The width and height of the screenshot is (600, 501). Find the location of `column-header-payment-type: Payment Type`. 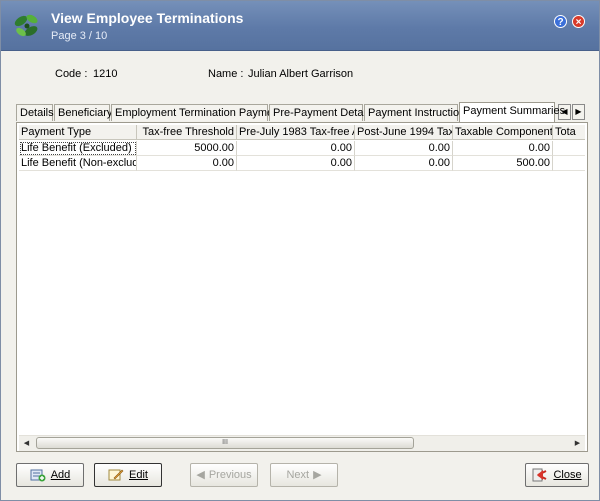

column-header-payment-type: Payment Type is located at coordinates (78, 132).